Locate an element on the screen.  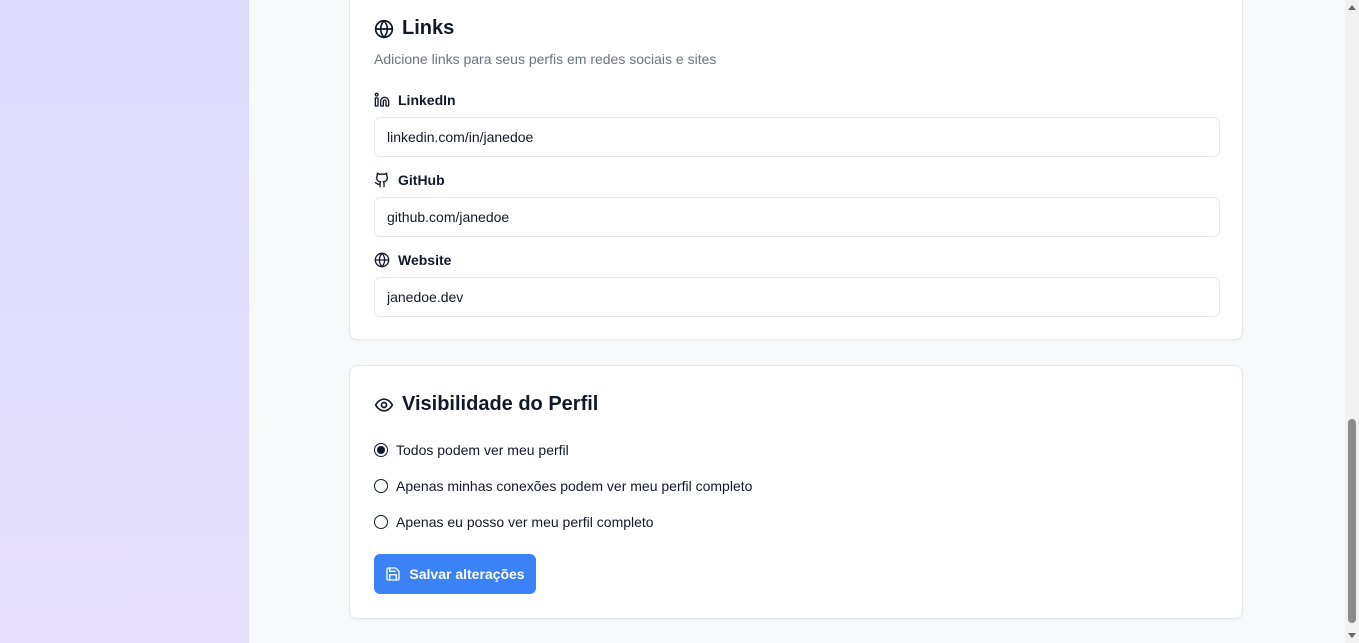
scroll-down-arrow-icon is located at coordinates (1352, 635).